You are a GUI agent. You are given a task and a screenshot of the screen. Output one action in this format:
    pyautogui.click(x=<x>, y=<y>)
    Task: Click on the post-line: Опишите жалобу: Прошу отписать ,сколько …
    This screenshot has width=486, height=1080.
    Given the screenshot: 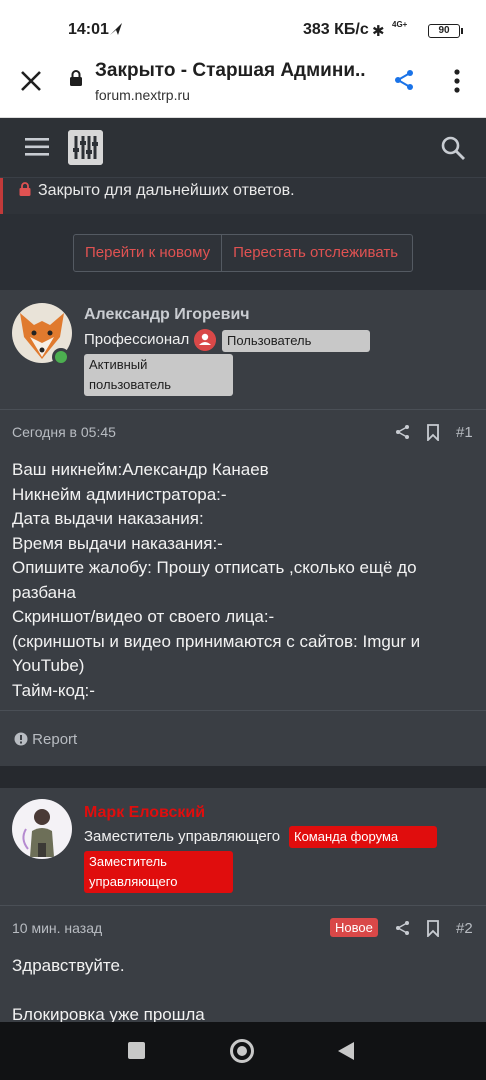 What is the action you would take?
    pyautogui.click(x=214, y=580)
    